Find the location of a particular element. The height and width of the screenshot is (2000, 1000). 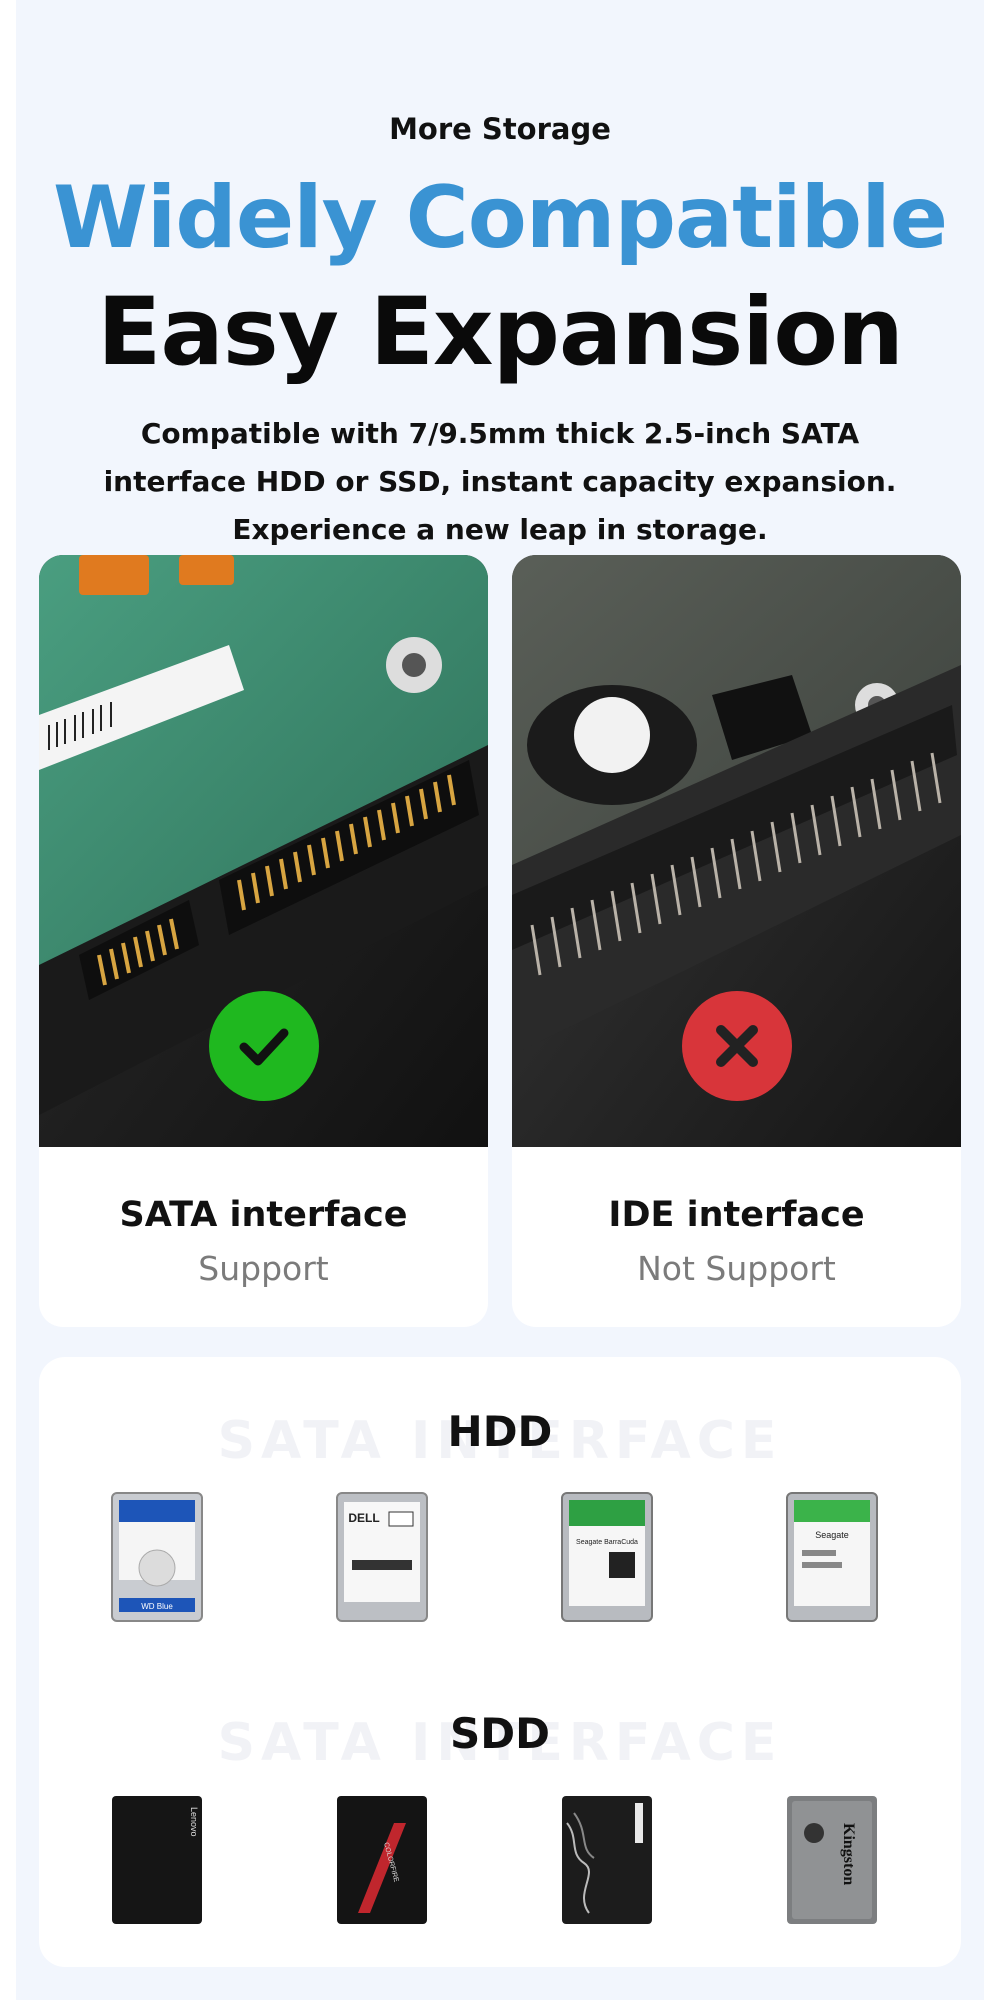

ssd-drive-row: Lenovo COLORFIRE Kingston is located at coordinates (500, 1863).